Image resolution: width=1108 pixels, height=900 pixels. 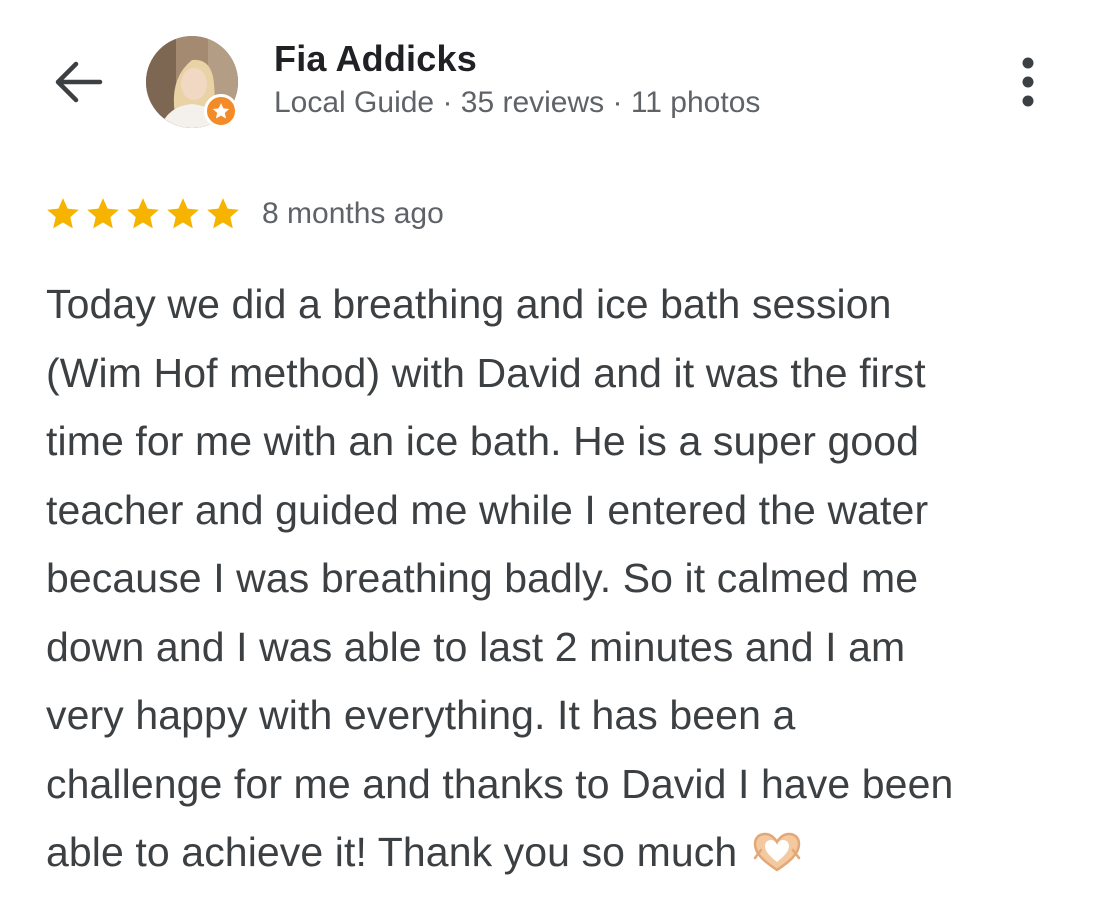 What do you see at coordinates (517, 102) in the screenshot?
I see `reviewer-meta: Local Guide · 35 reviews · 11 photos` at bounding box center [517, 102].